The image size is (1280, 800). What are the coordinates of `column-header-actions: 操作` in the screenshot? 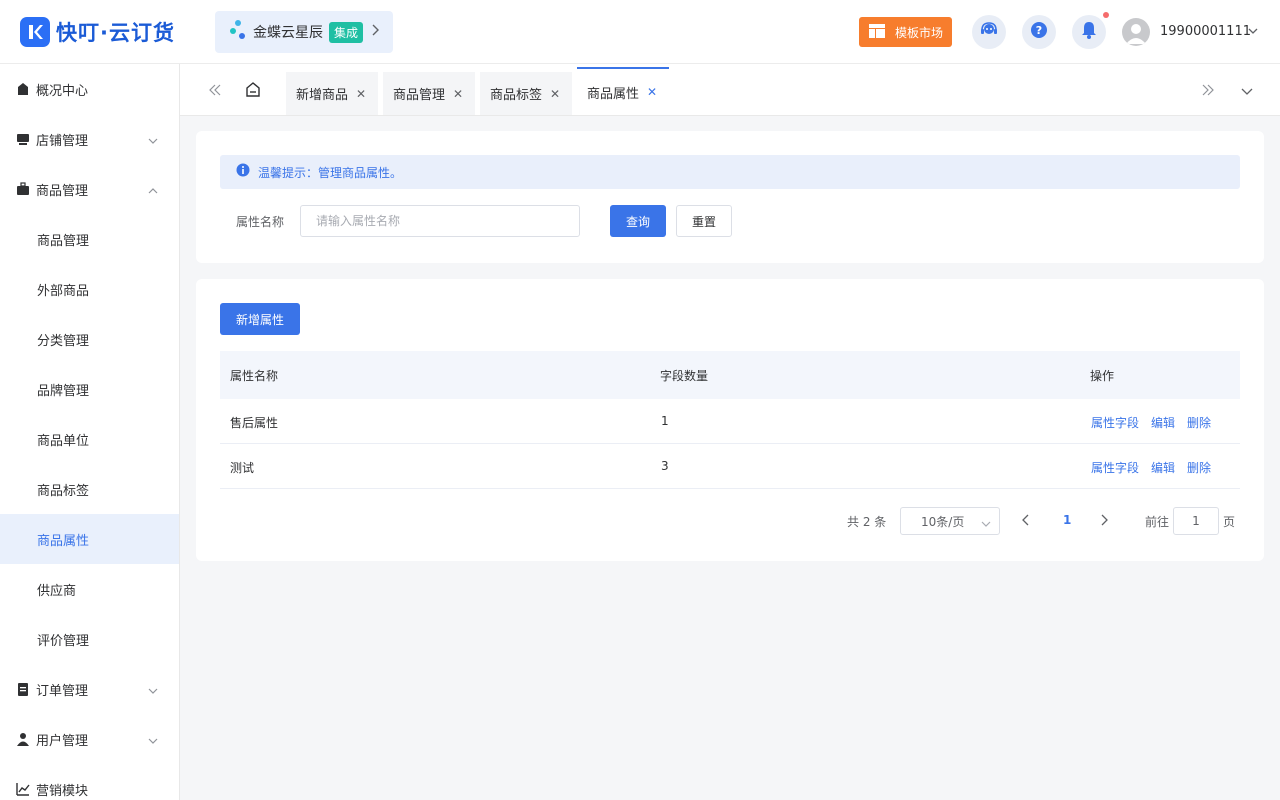 It's located at (1102, 376).